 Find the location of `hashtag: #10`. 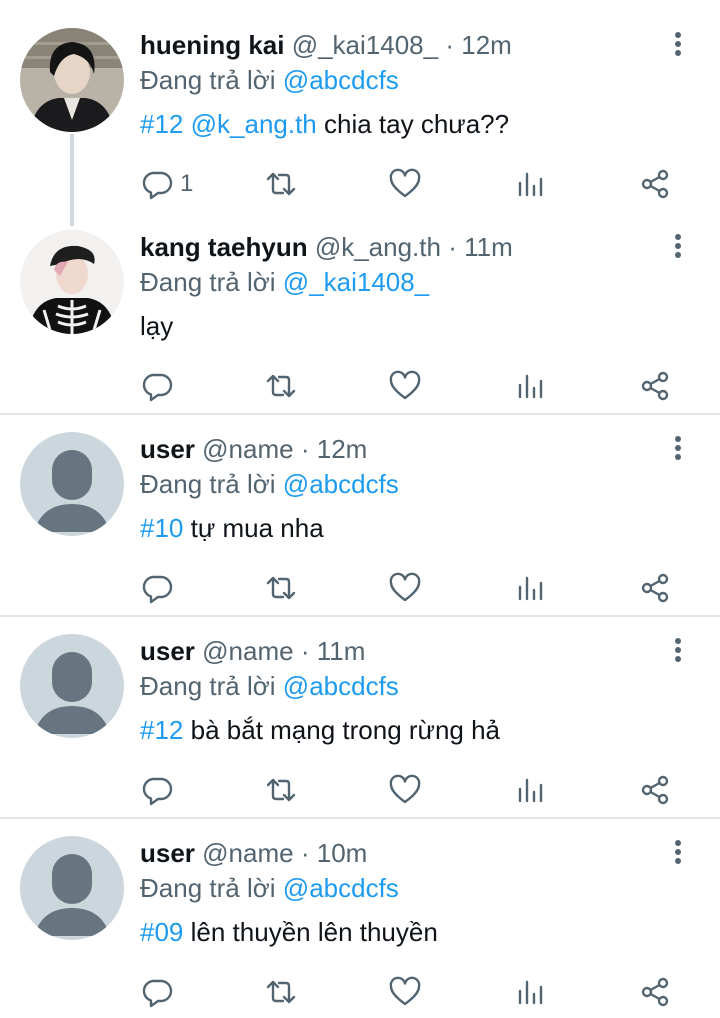

hashtag: #10 is located at coordinates (161, 528).